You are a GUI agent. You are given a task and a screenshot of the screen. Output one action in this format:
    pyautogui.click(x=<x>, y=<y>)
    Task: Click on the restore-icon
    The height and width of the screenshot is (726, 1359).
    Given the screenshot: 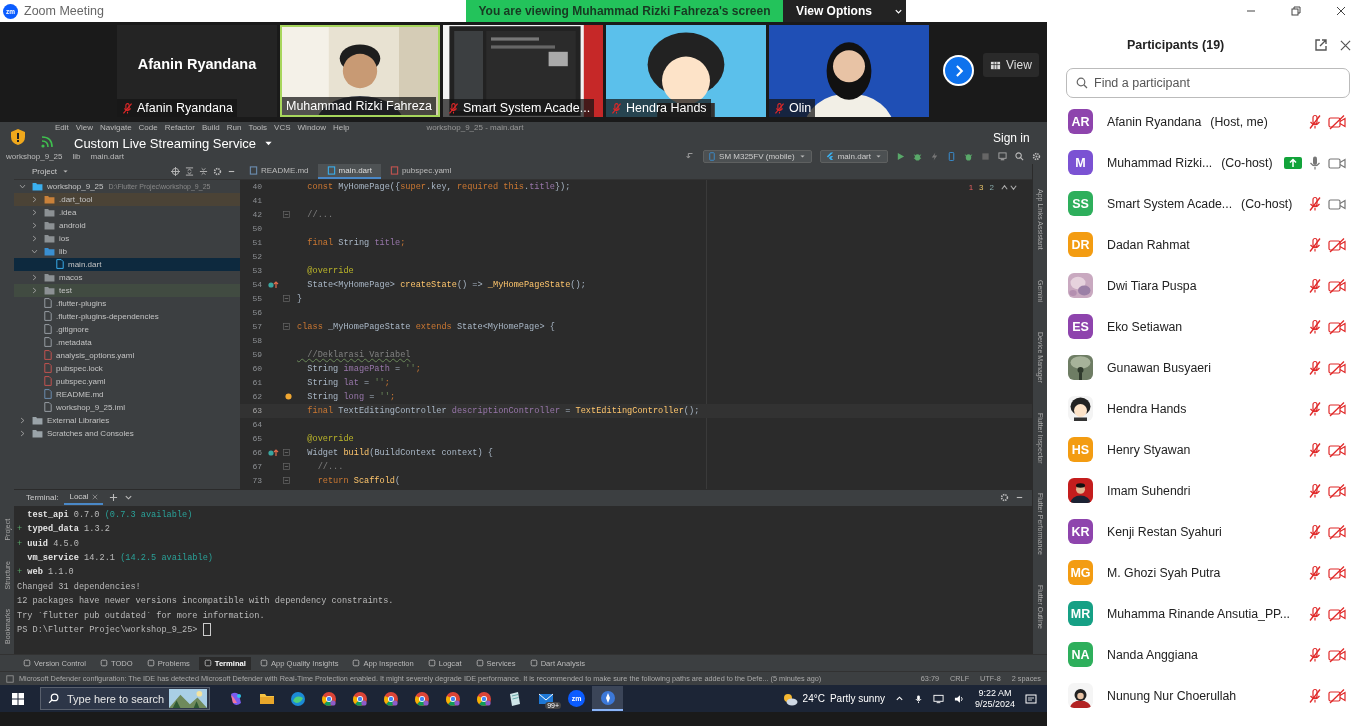 What is the action you would take?
    pyautogui.click(x=1296, y=11)
    